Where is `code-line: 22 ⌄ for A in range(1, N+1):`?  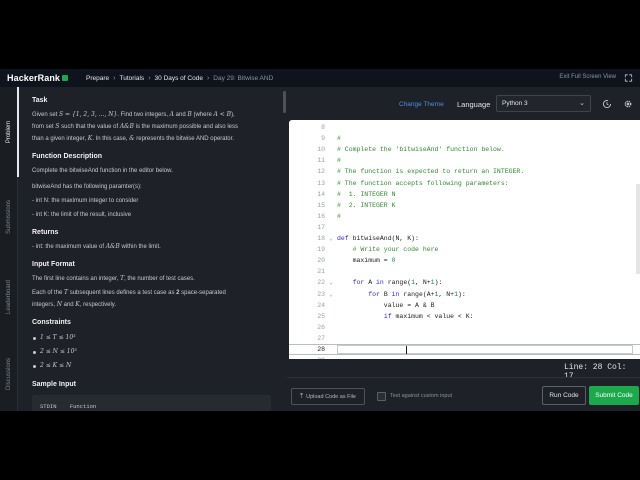
code-line: 22 ⌄ for A in range(1, N+1): is located at coordinates (464, 282).